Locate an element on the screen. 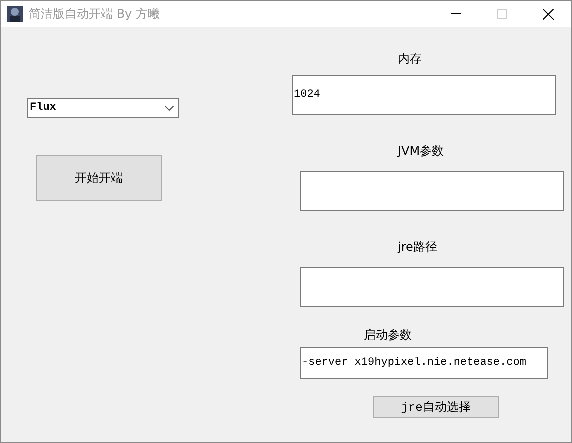 Image resolution: width=572 pixels, height=443 pixels. input-field: 1024 is located at coordinates (424, 95).